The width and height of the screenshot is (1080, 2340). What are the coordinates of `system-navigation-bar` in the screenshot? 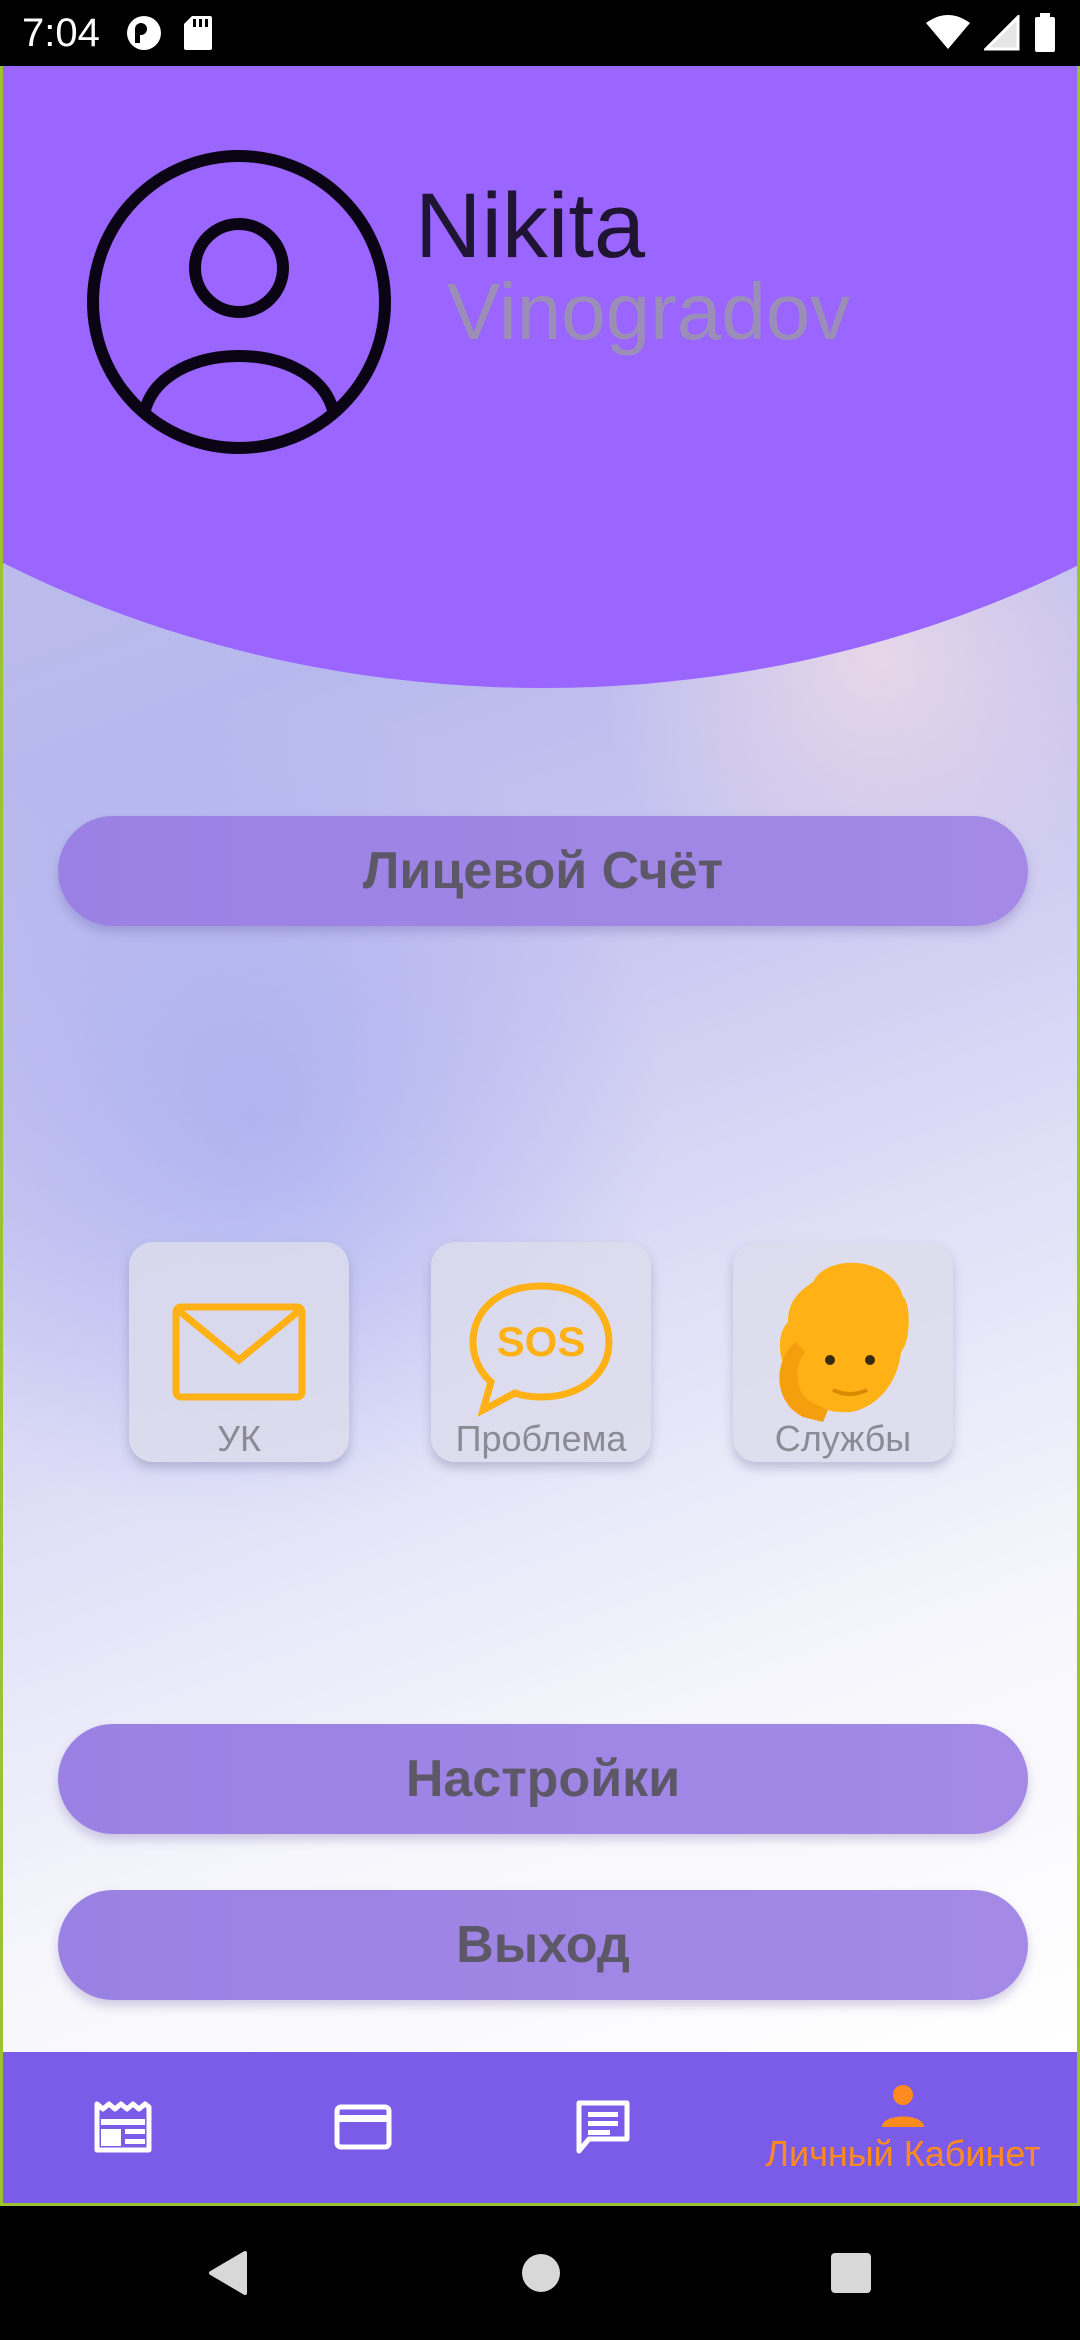 It's located at (540, 2273).